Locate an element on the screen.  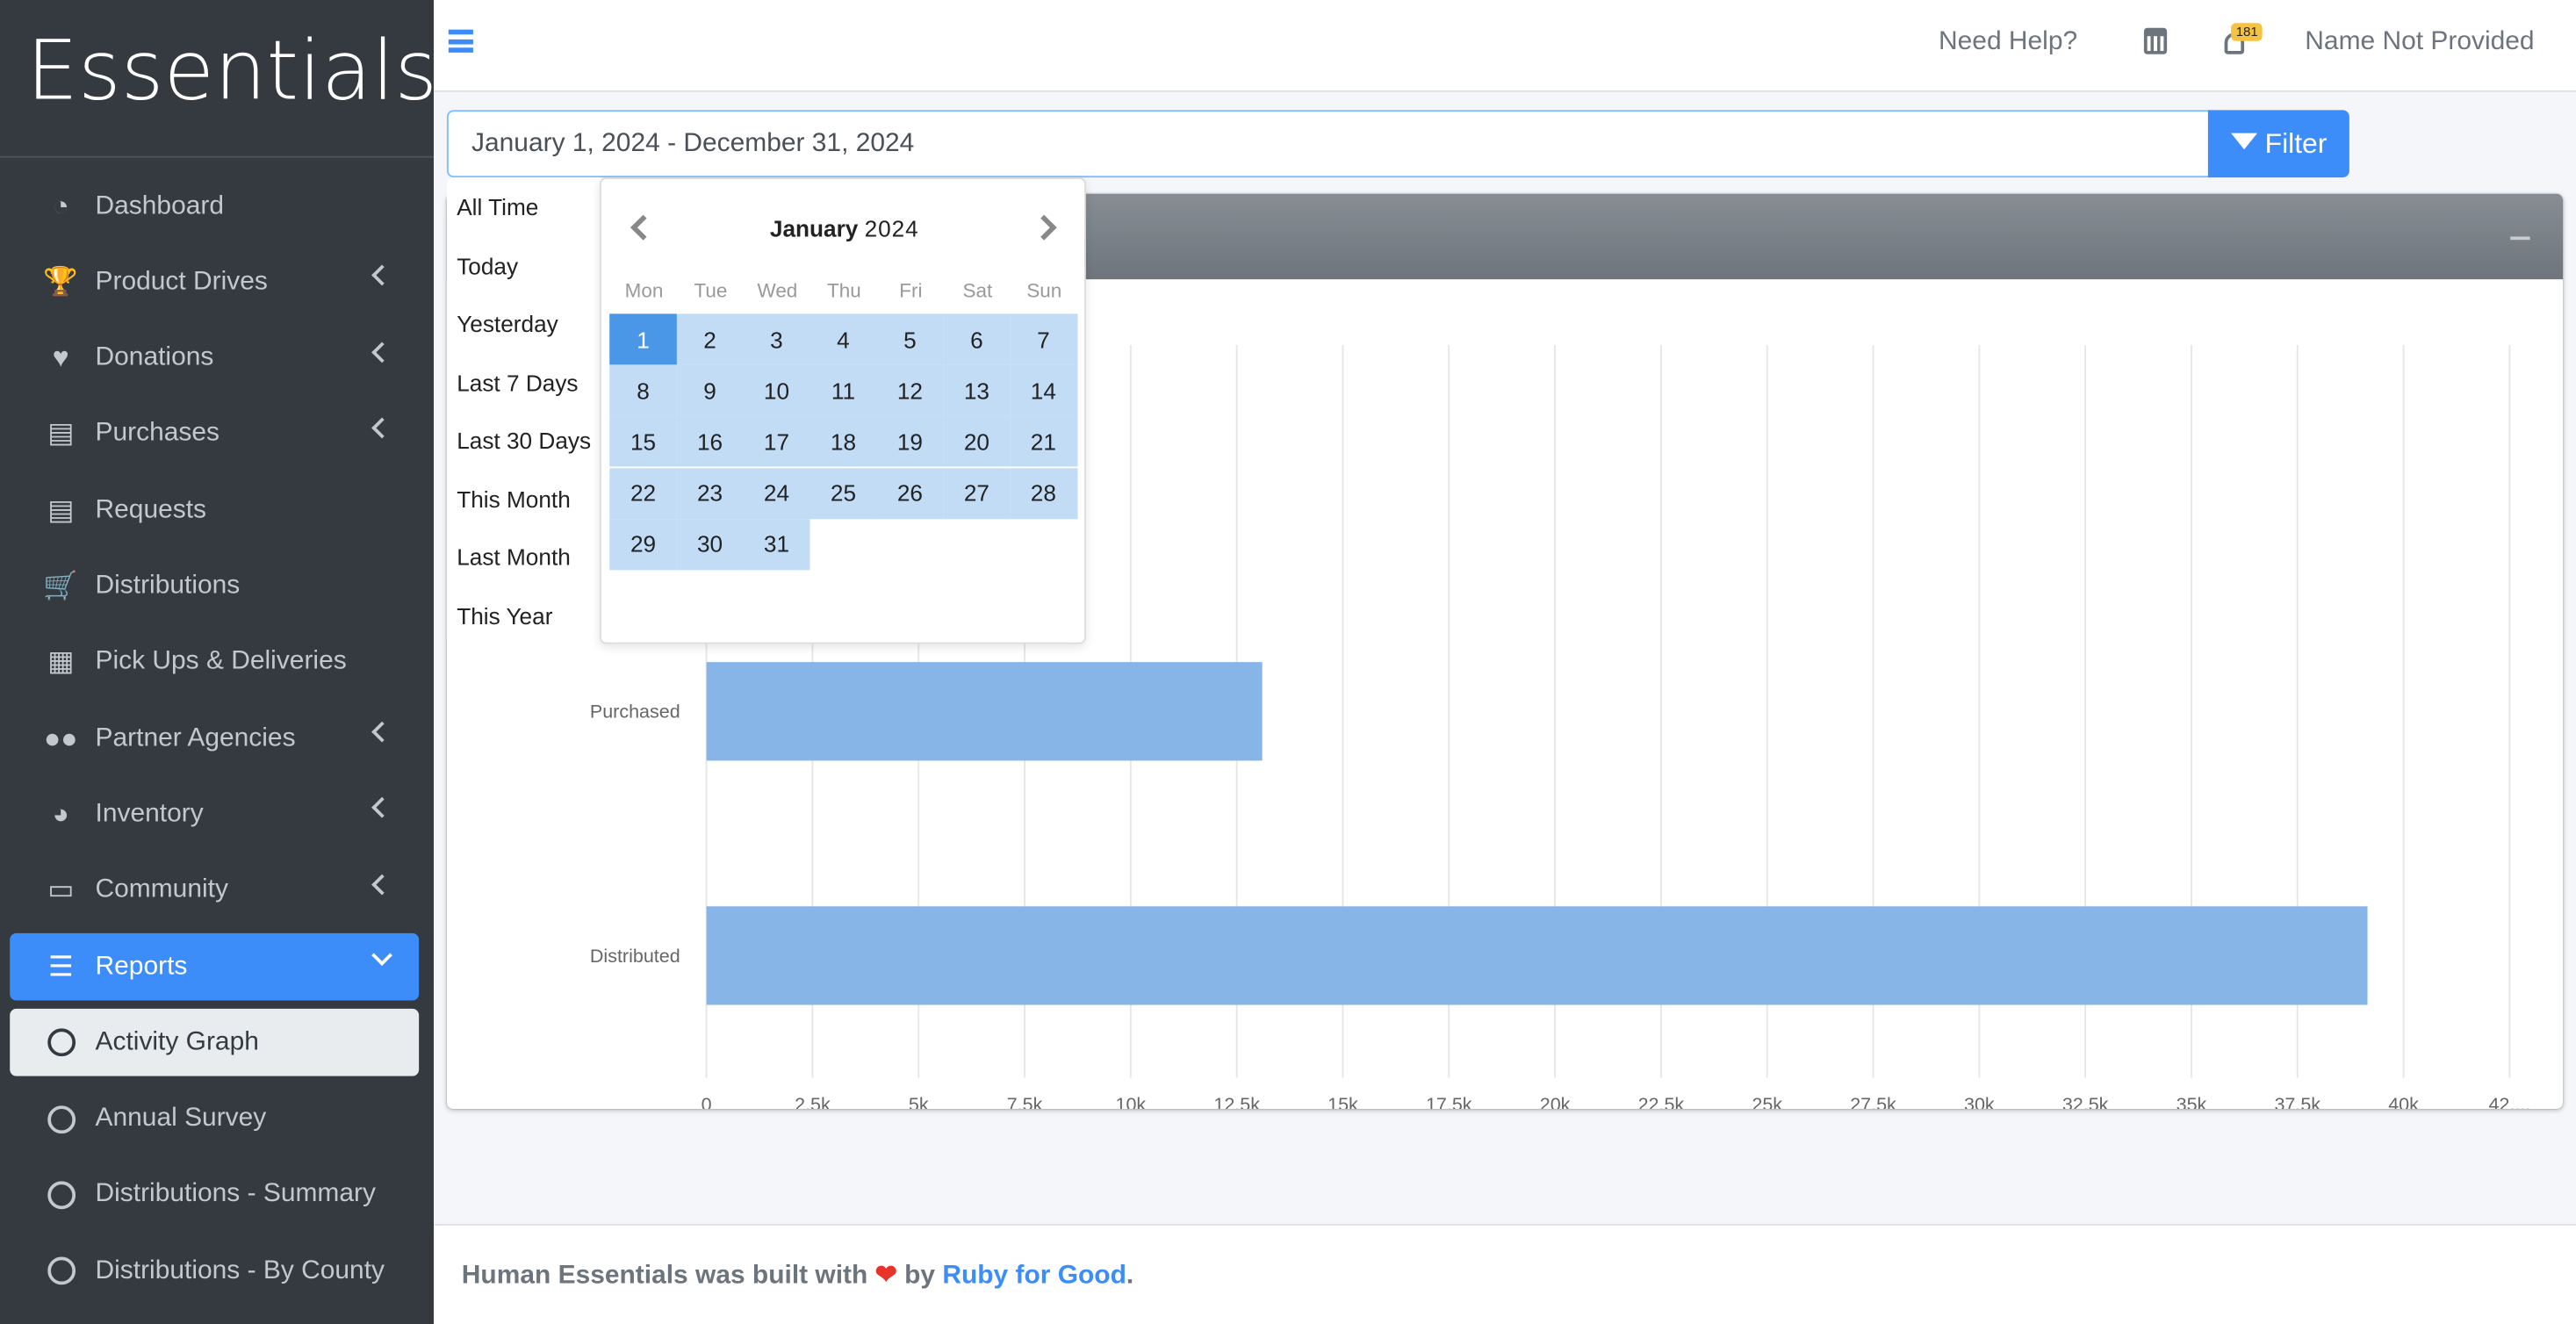
sidebar-item-purchases: ▤ Purchases is located at coordinates (214, 434).